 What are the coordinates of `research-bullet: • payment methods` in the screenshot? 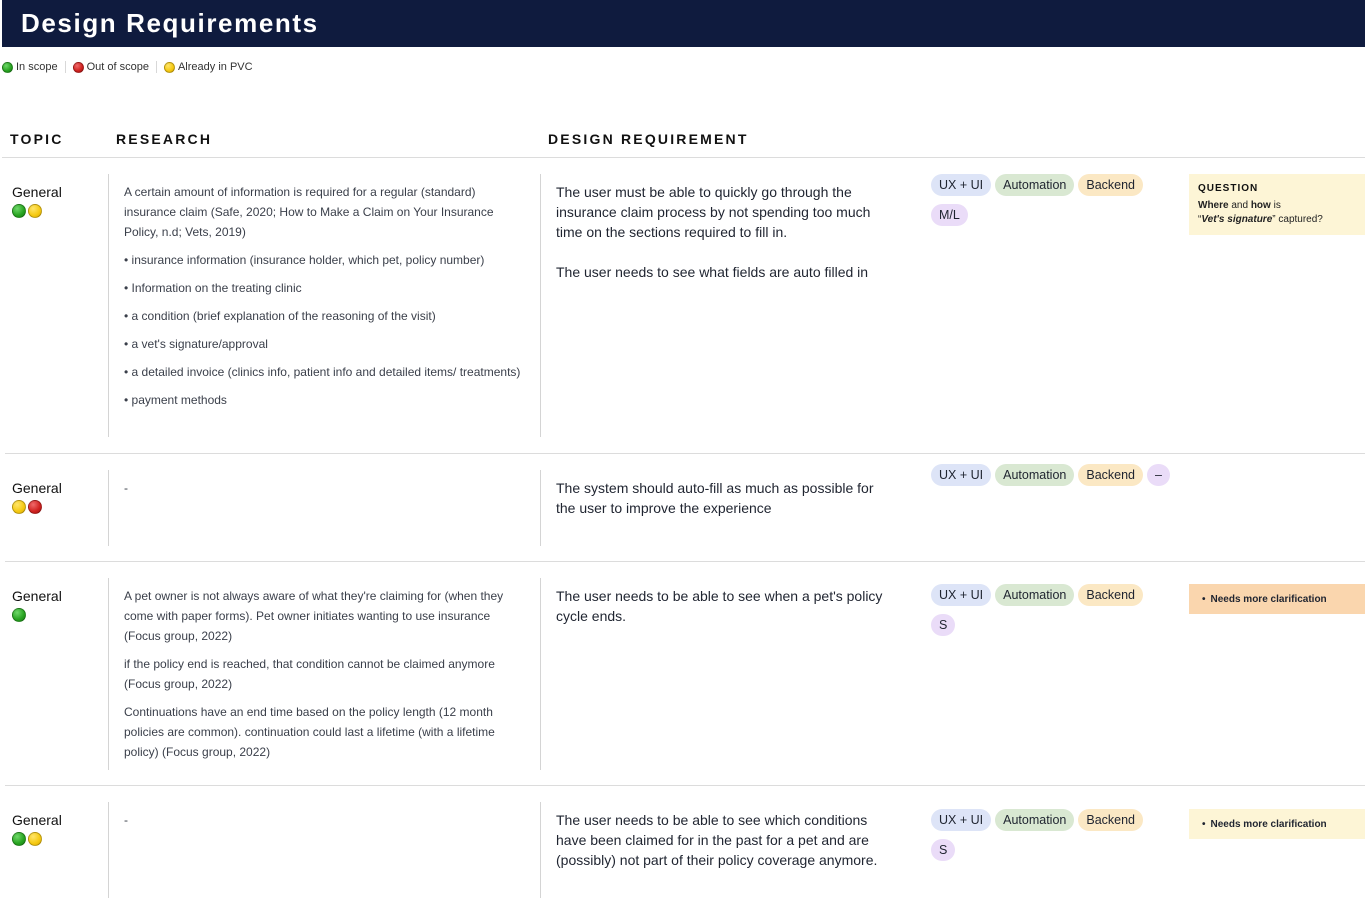 It's located at (175, 400).